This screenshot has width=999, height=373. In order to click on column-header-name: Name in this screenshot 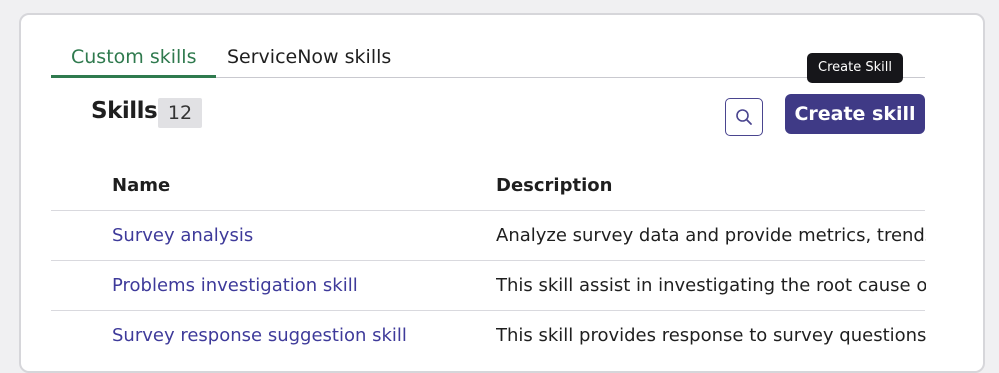, I will do `click(141, 185)`.